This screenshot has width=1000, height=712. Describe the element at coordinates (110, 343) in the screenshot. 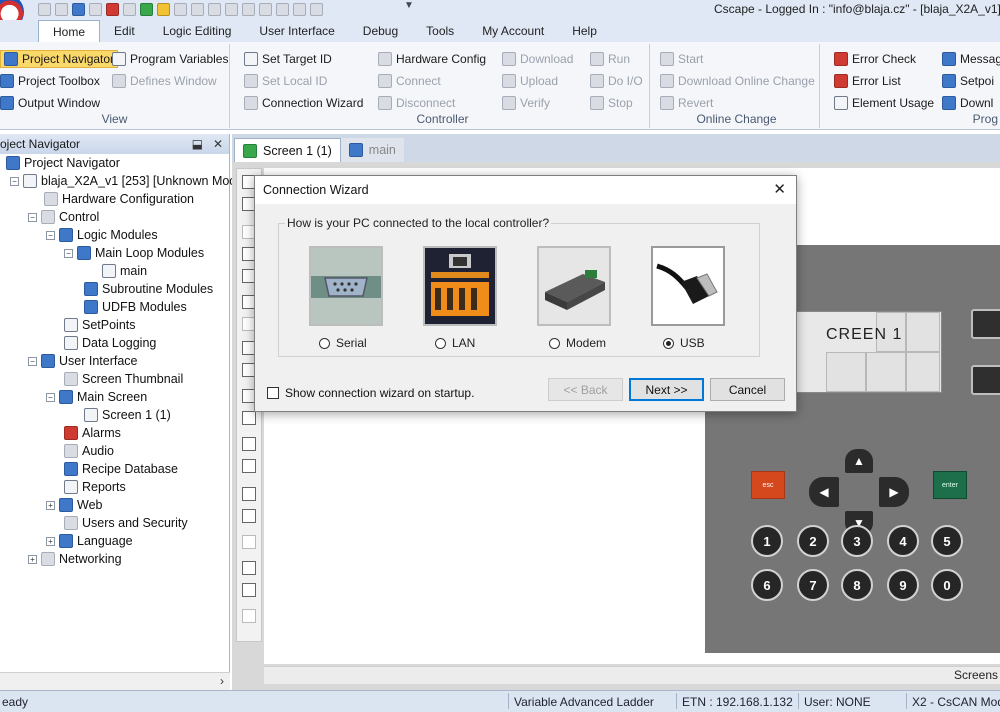

I see `tree-item-data-logging: Data Logging` at that location.